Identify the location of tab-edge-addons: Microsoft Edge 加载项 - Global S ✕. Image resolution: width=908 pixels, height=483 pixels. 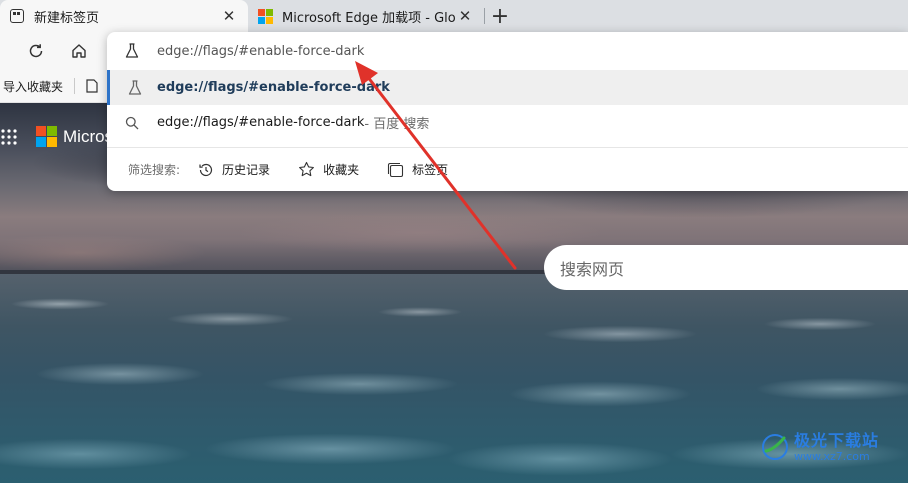
(366, 16).